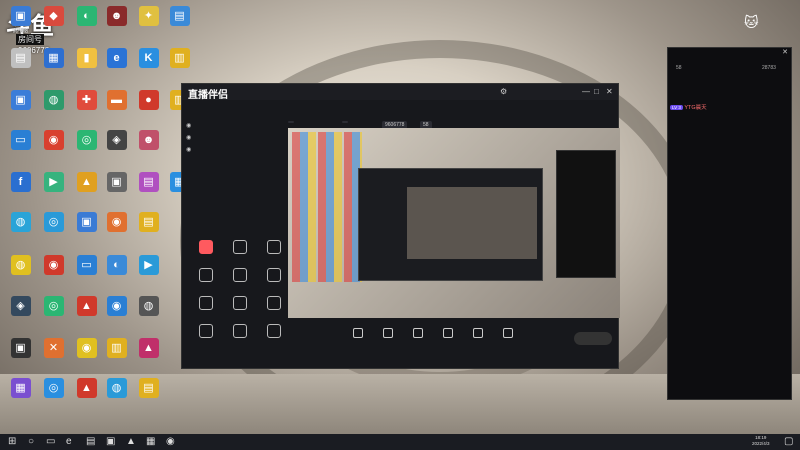 The width and height of the screenshot is (800, 450). Describe the element at coordinates (788, 442) in the screenshot. I see `notification-icon: ▢` at that location.